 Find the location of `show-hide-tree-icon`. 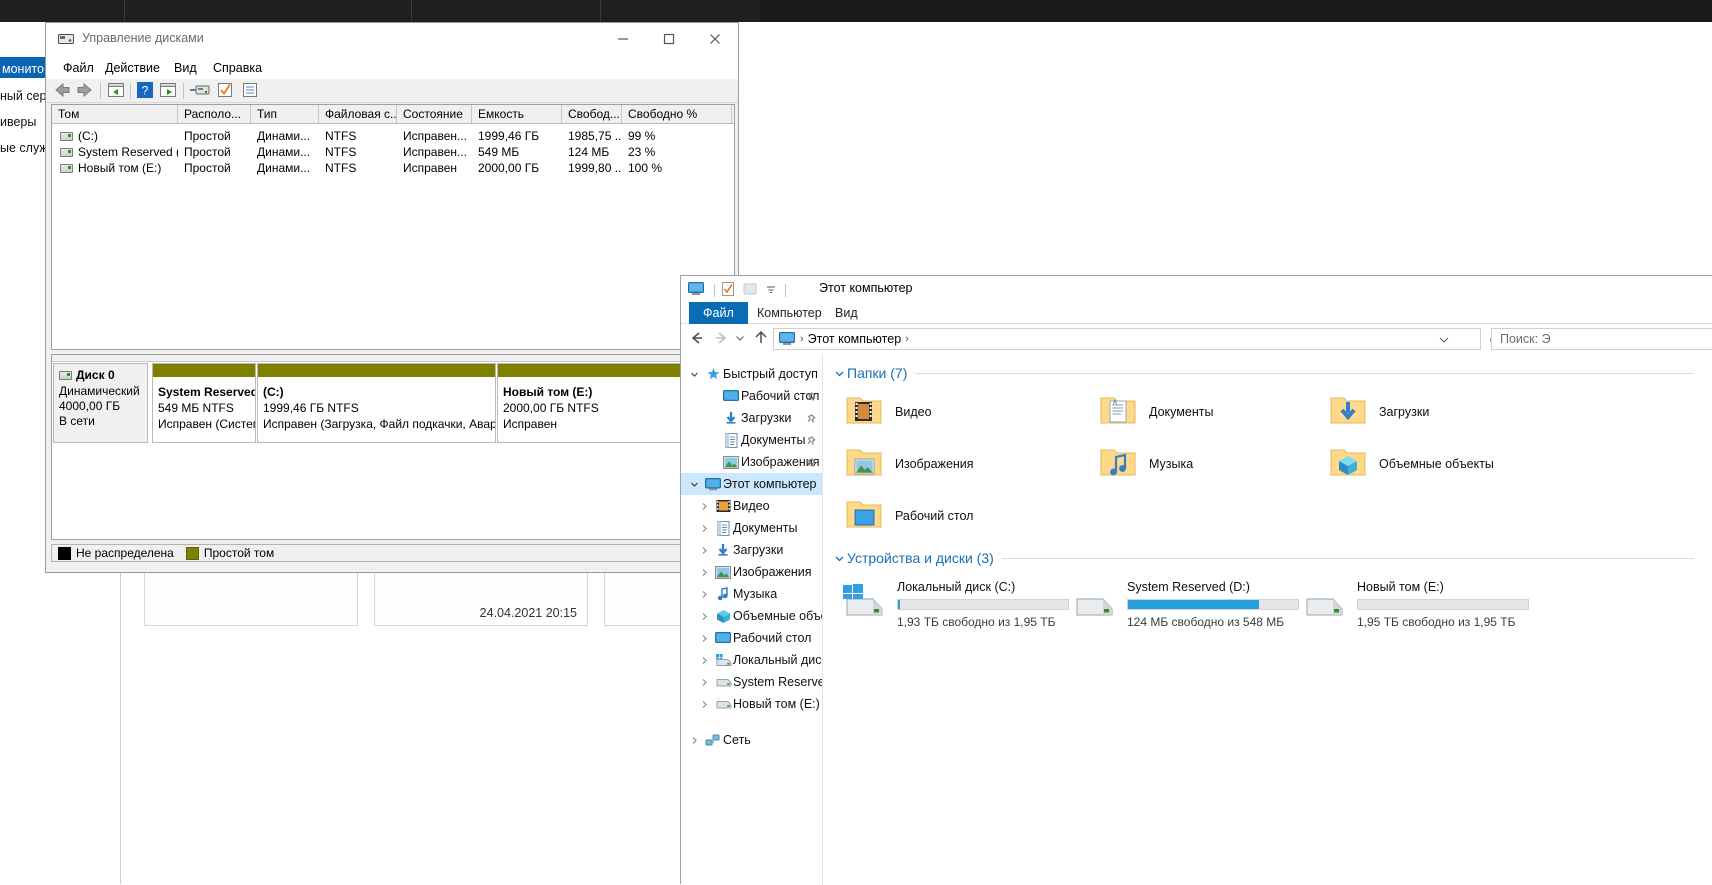

show-hide-tree-icon is located at coordinates (117, 91).